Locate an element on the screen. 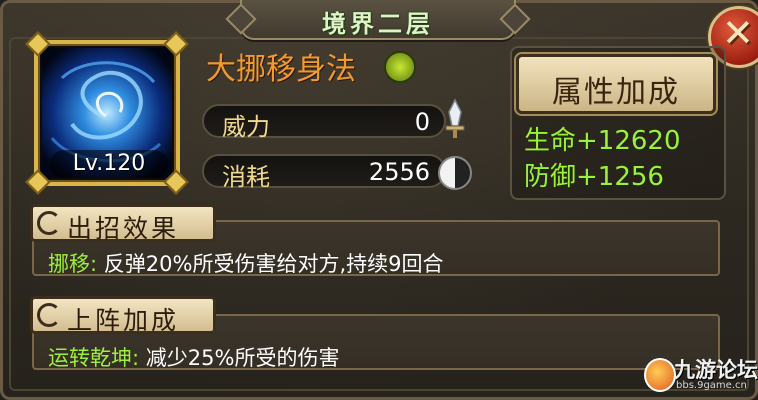 The image size is (758, 400). taiji-icon is located at coordinates (455, 173).